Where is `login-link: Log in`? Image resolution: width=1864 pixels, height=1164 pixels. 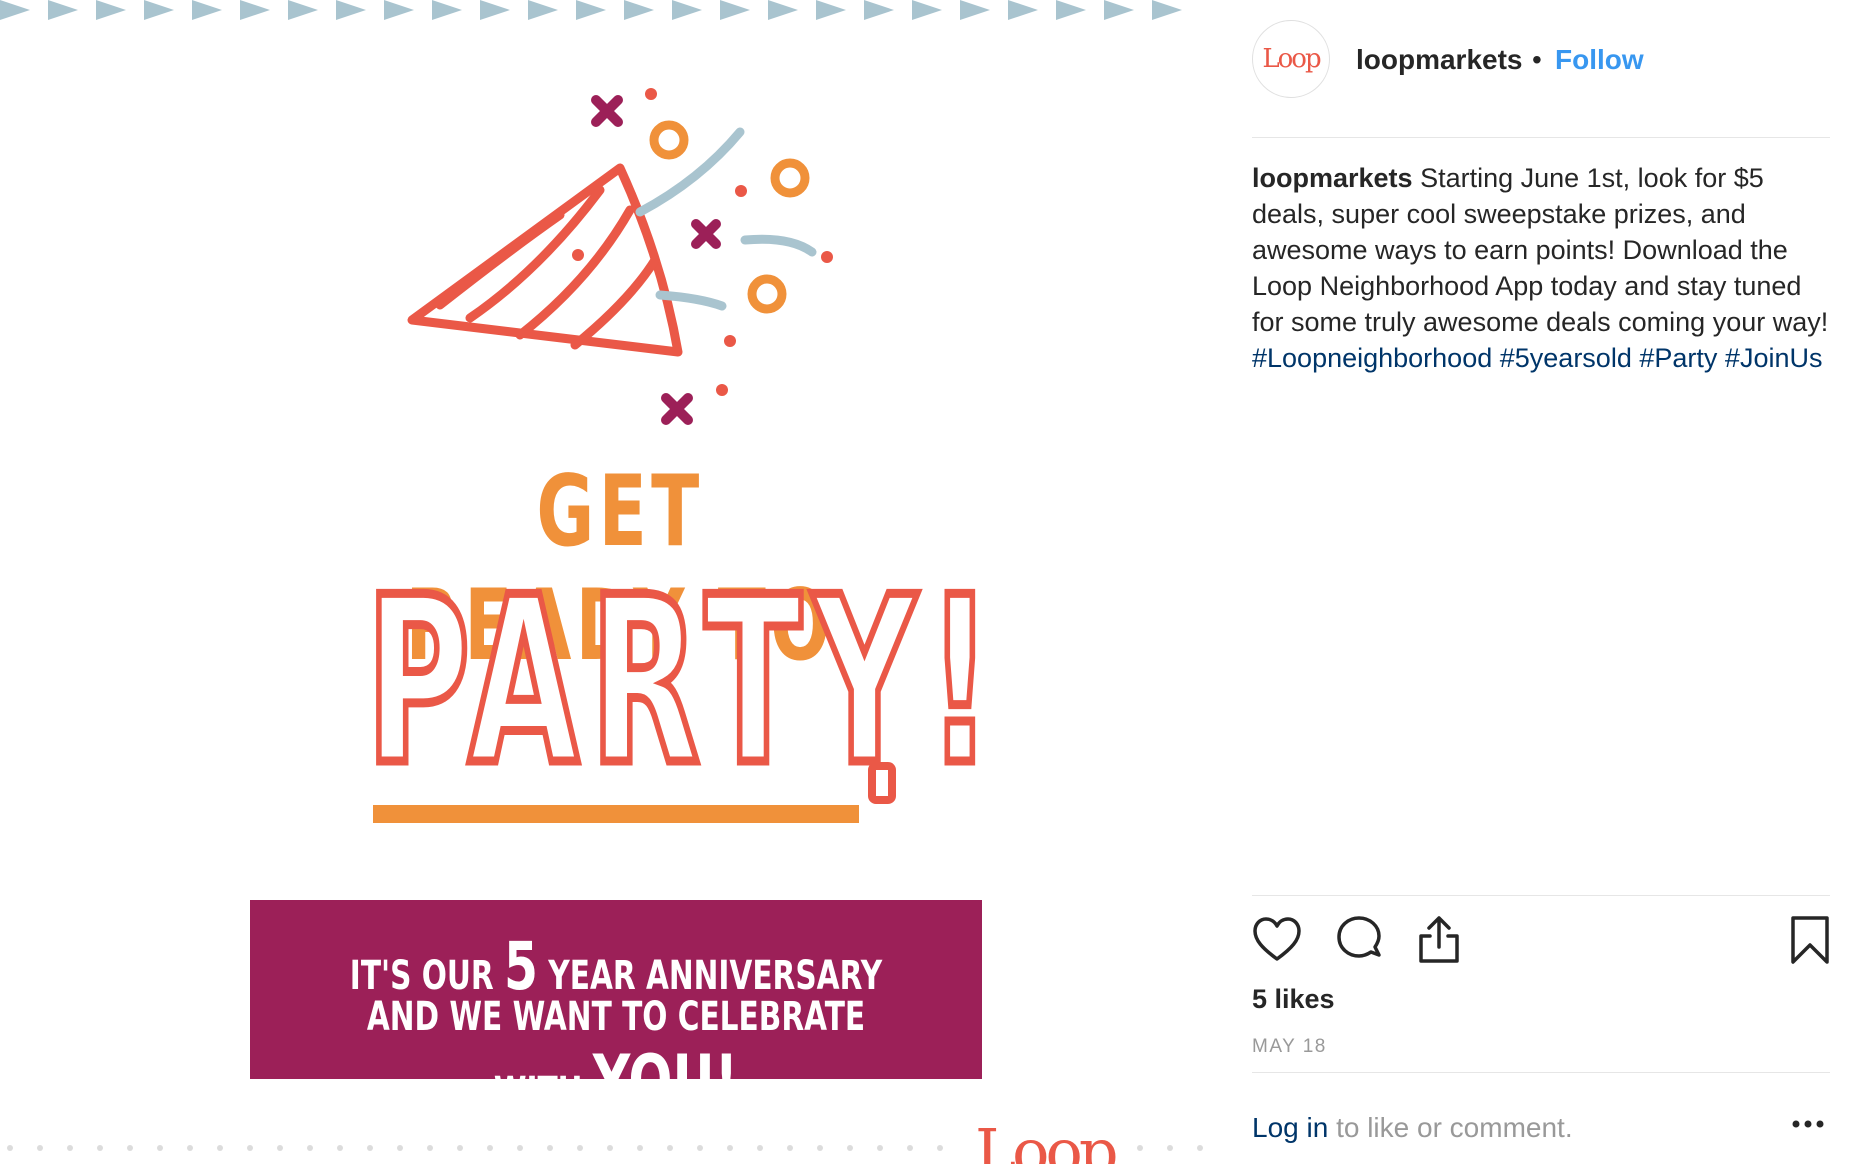 login-link: Log in is located at coordinates (1290, 1127).